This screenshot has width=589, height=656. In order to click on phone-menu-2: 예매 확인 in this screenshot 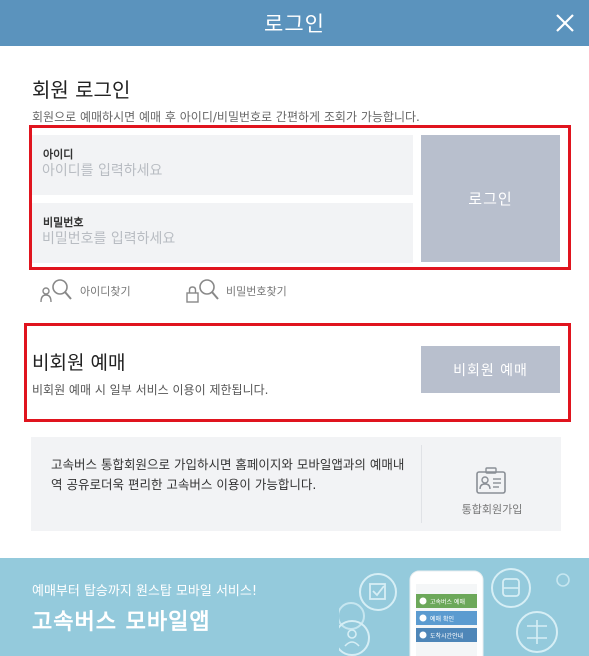, I will do `click(442, 619)`.